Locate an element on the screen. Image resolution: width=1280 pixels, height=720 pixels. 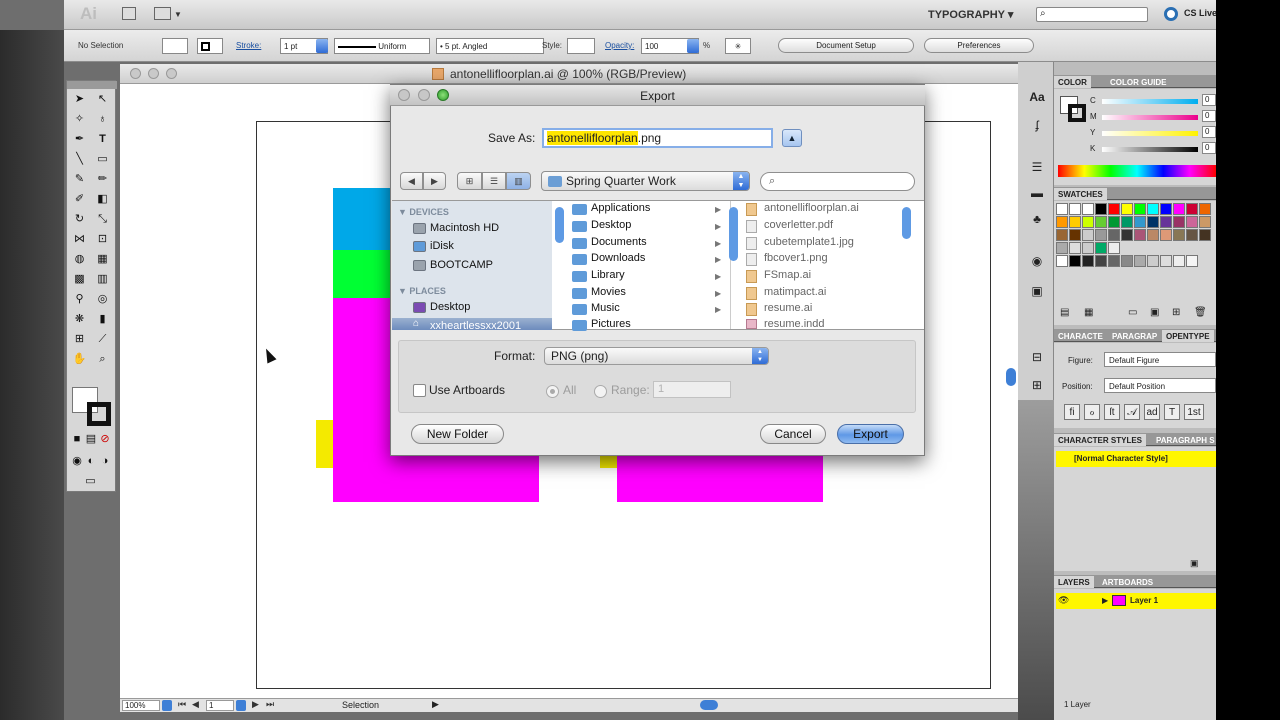
swatch-crimson is located at coordinates (1192, 209).